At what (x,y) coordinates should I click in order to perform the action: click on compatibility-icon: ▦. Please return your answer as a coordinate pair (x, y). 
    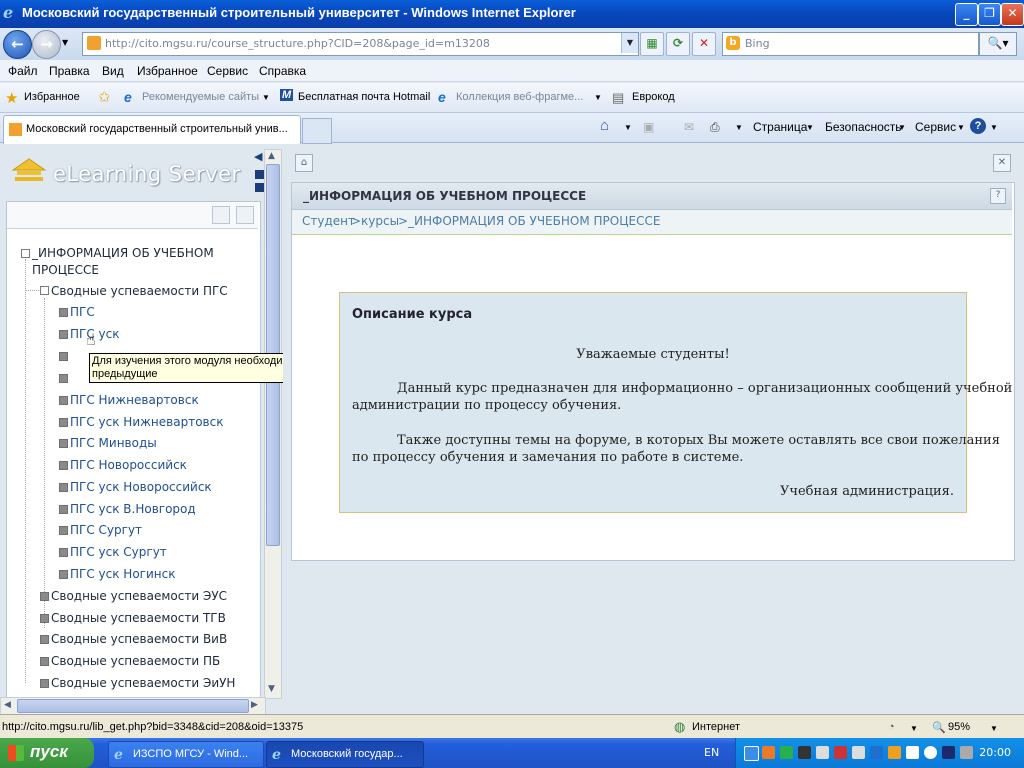
    Looking at the image, I should click on (652, 44).